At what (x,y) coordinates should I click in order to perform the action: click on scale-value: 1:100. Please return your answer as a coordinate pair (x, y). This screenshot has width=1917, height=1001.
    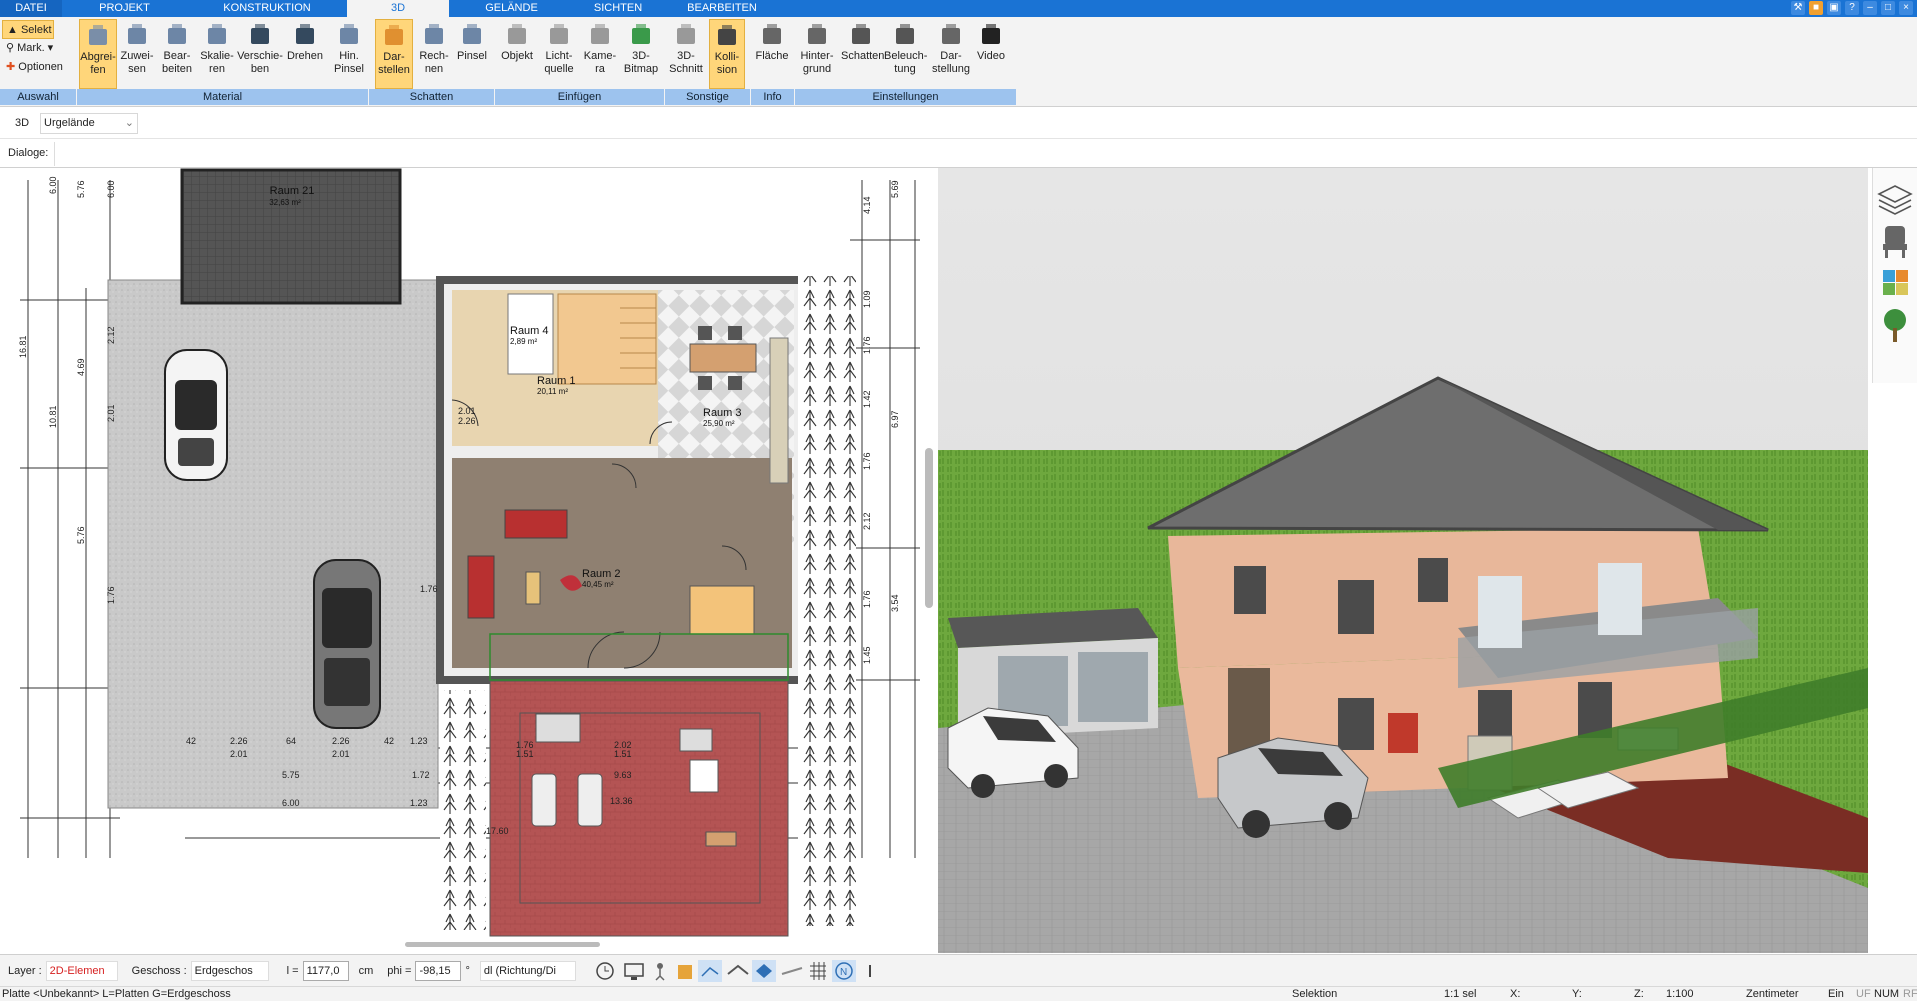
    Looking at the image, I should click on (1680, 994).